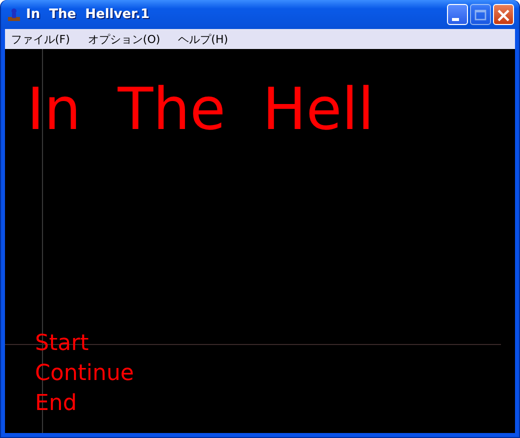 The image size is (520, 438). I want to click on game-title: In The Hell, so click(201, 109).